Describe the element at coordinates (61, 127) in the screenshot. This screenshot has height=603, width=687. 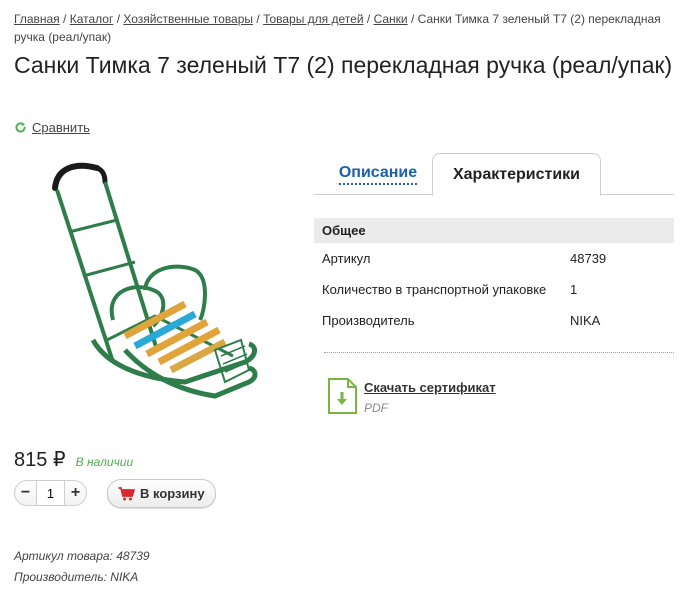
I see `compare-label: Сравнить` at that location.